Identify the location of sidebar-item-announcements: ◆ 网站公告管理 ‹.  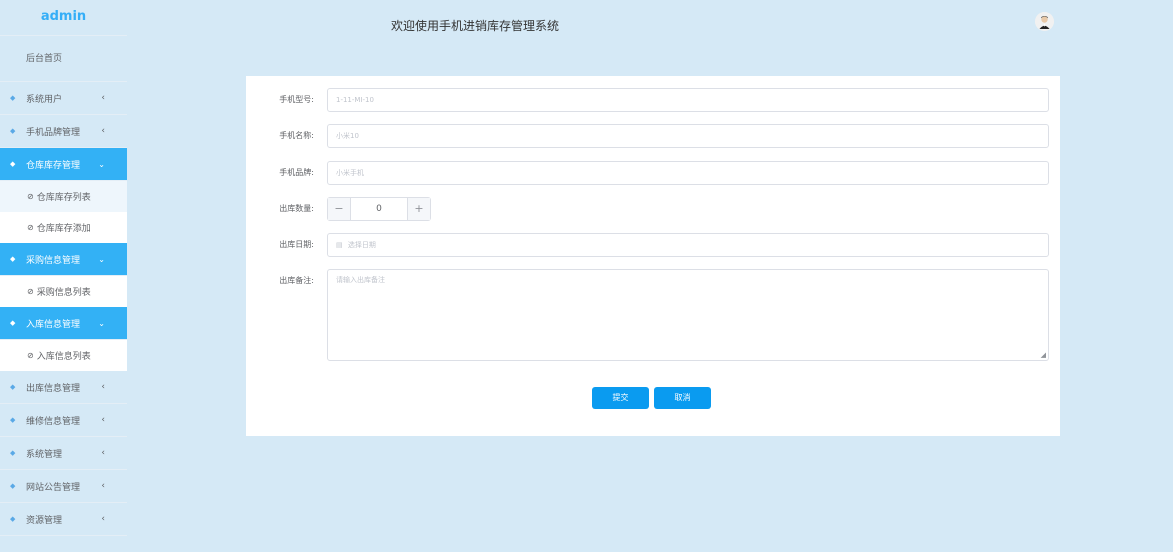
(63, 486).